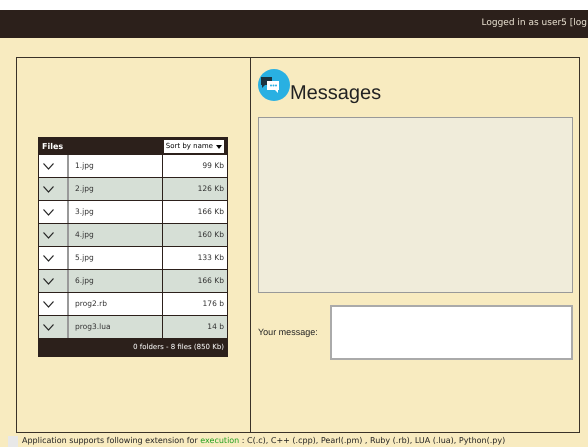 Image resolution: width=588 pixels, height=447 pixels. I want to click on extensions-note: Application supports following extension for execution : C(.c), C++ (.cpp), Pearl(.pm) , Ruby (.rb), LUA (.lua), Python(.py), so click(264, 441).